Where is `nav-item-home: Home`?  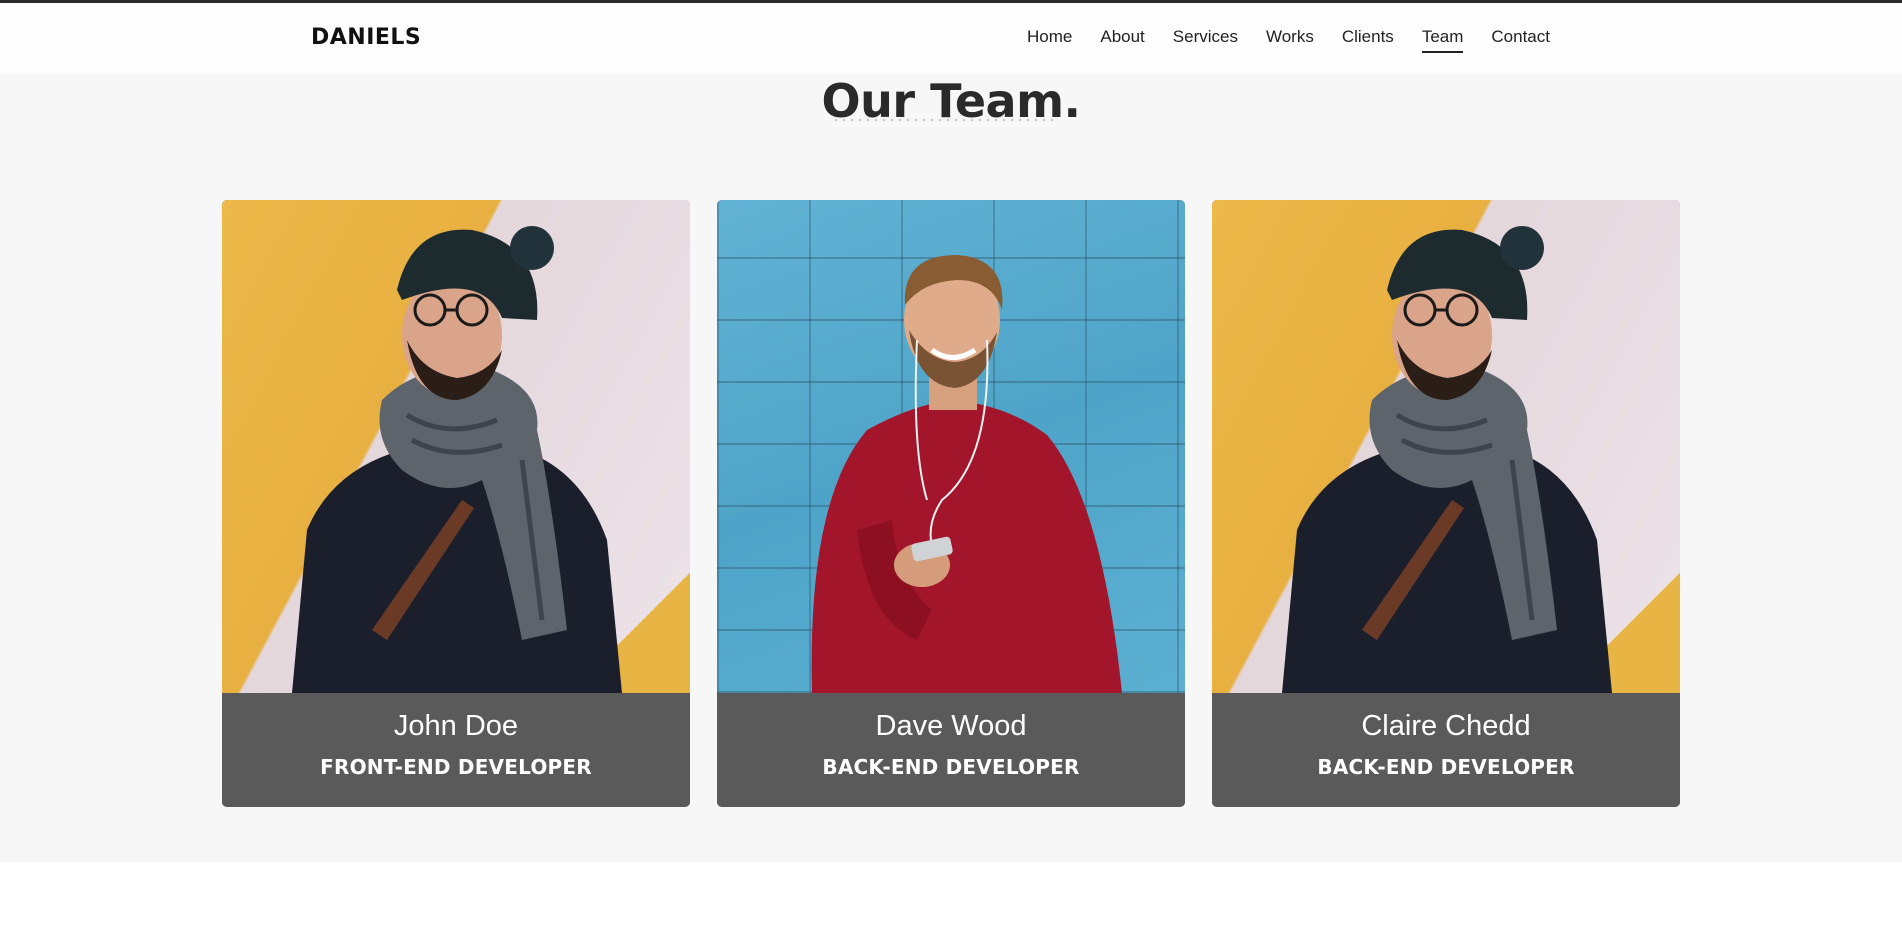
nav-item-home: Home is located at coordinates (1049, 40).